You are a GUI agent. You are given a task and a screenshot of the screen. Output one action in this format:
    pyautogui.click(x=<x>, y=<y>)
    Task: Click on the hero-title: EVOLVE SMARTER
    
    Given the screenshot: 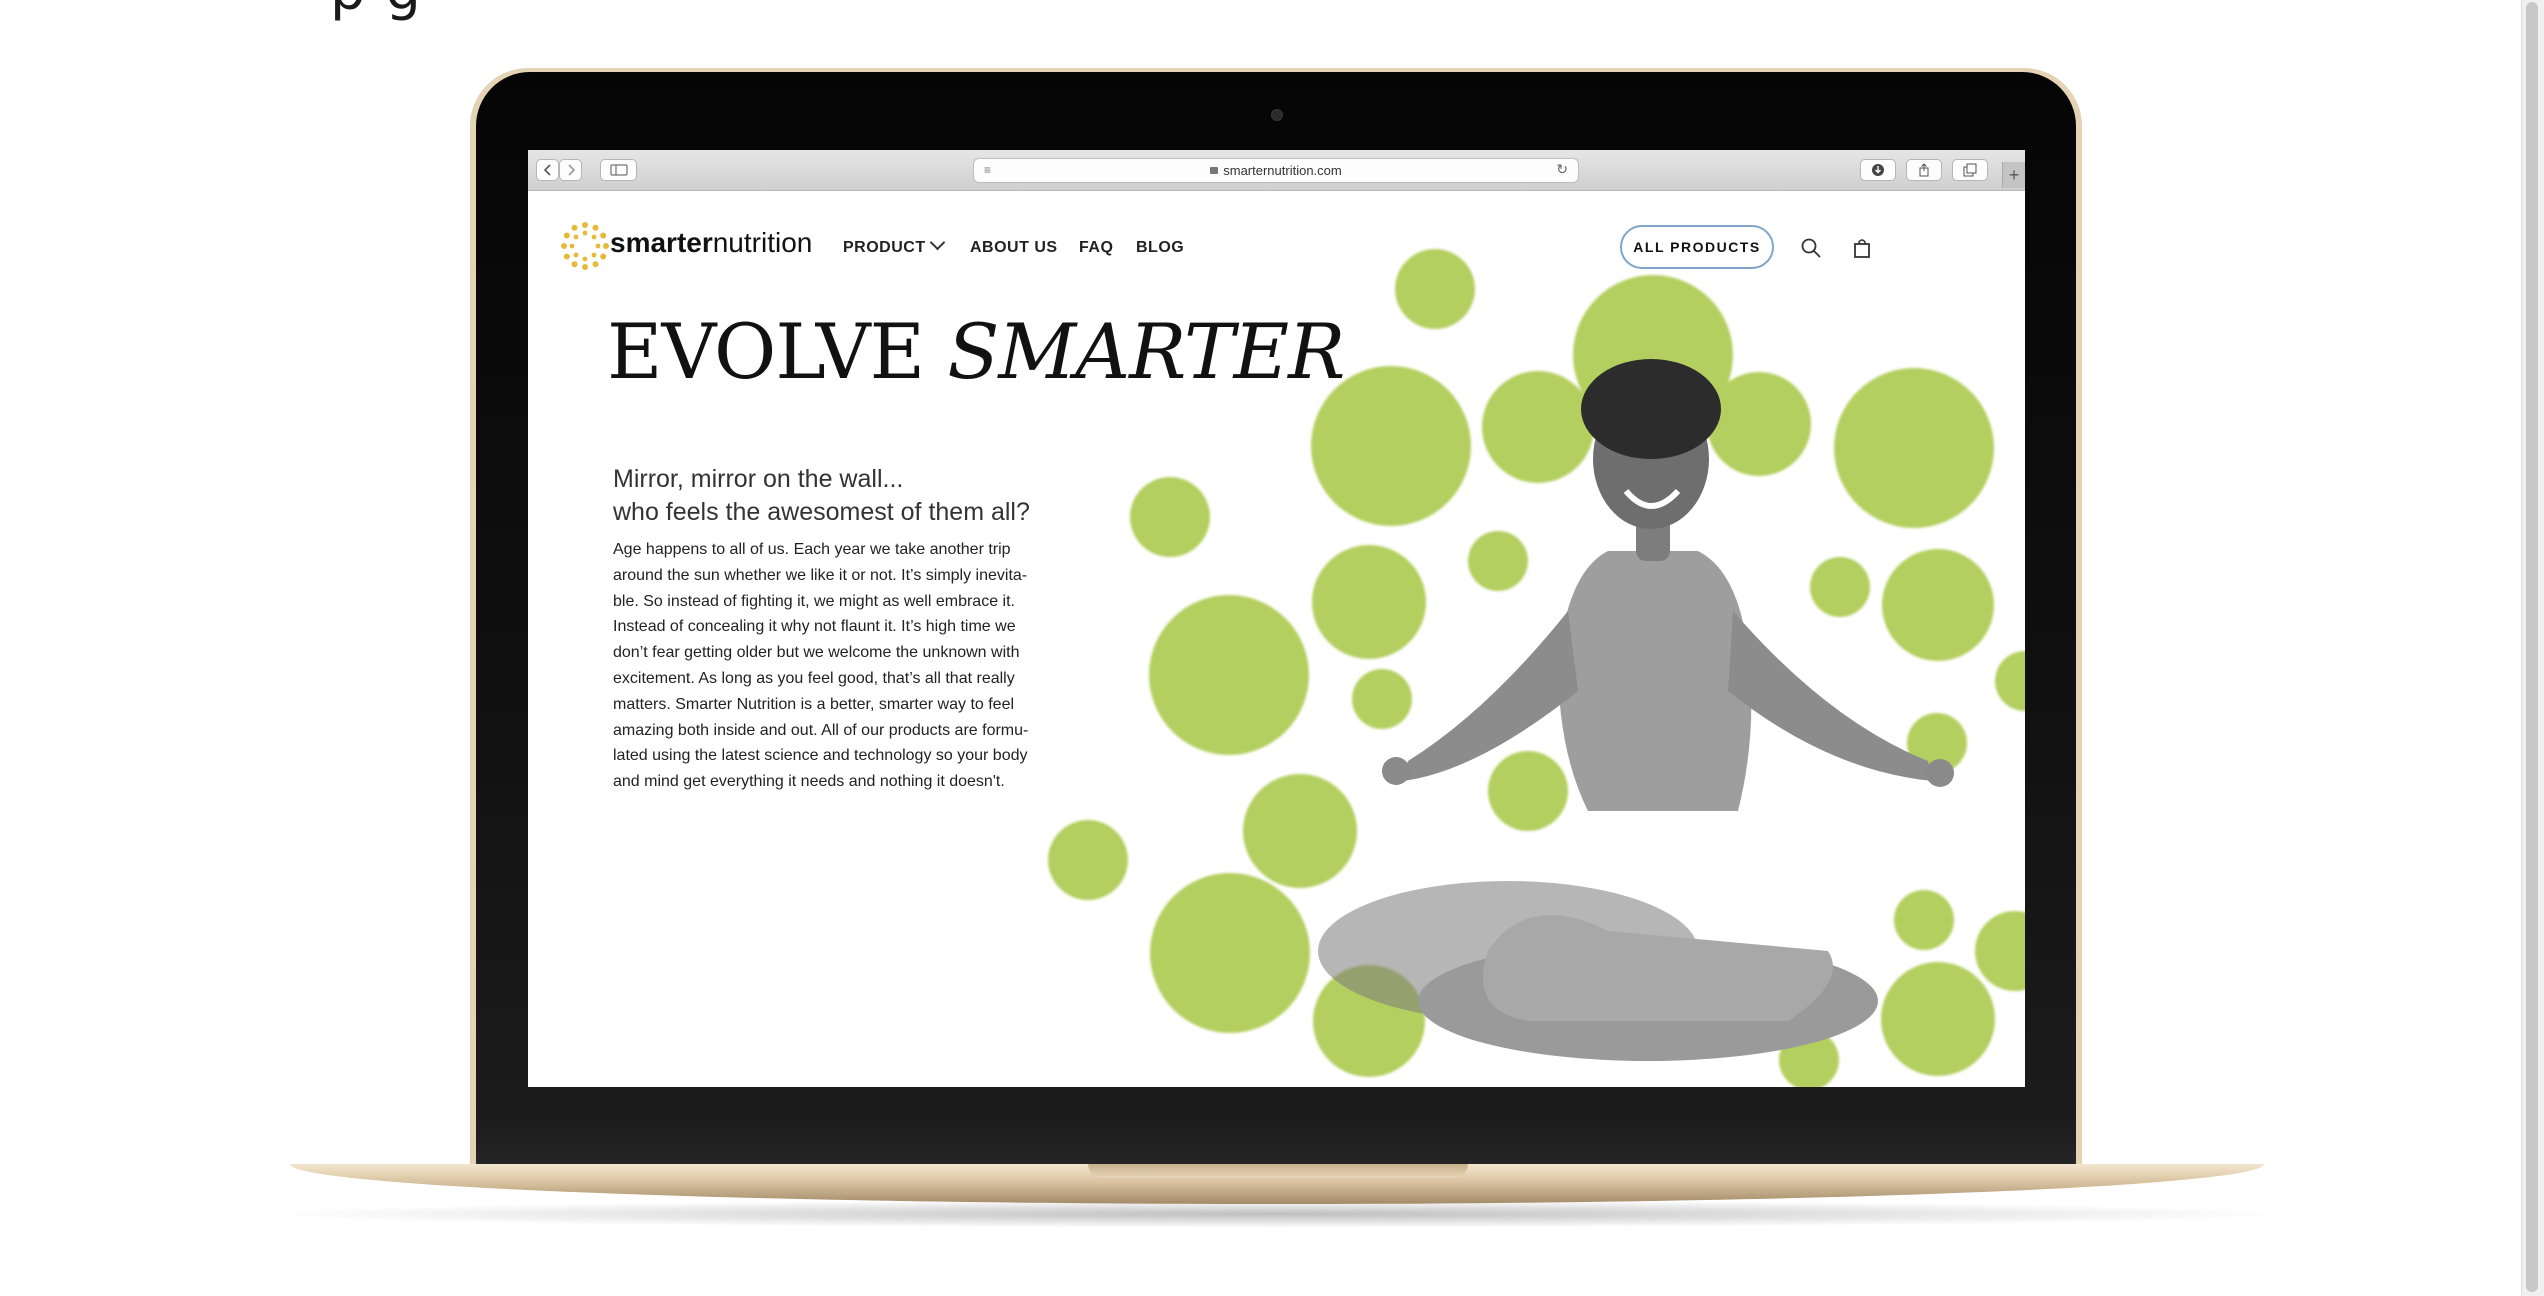 What is the action you would take?
    pyautogui.click(x=976, y=351)
    